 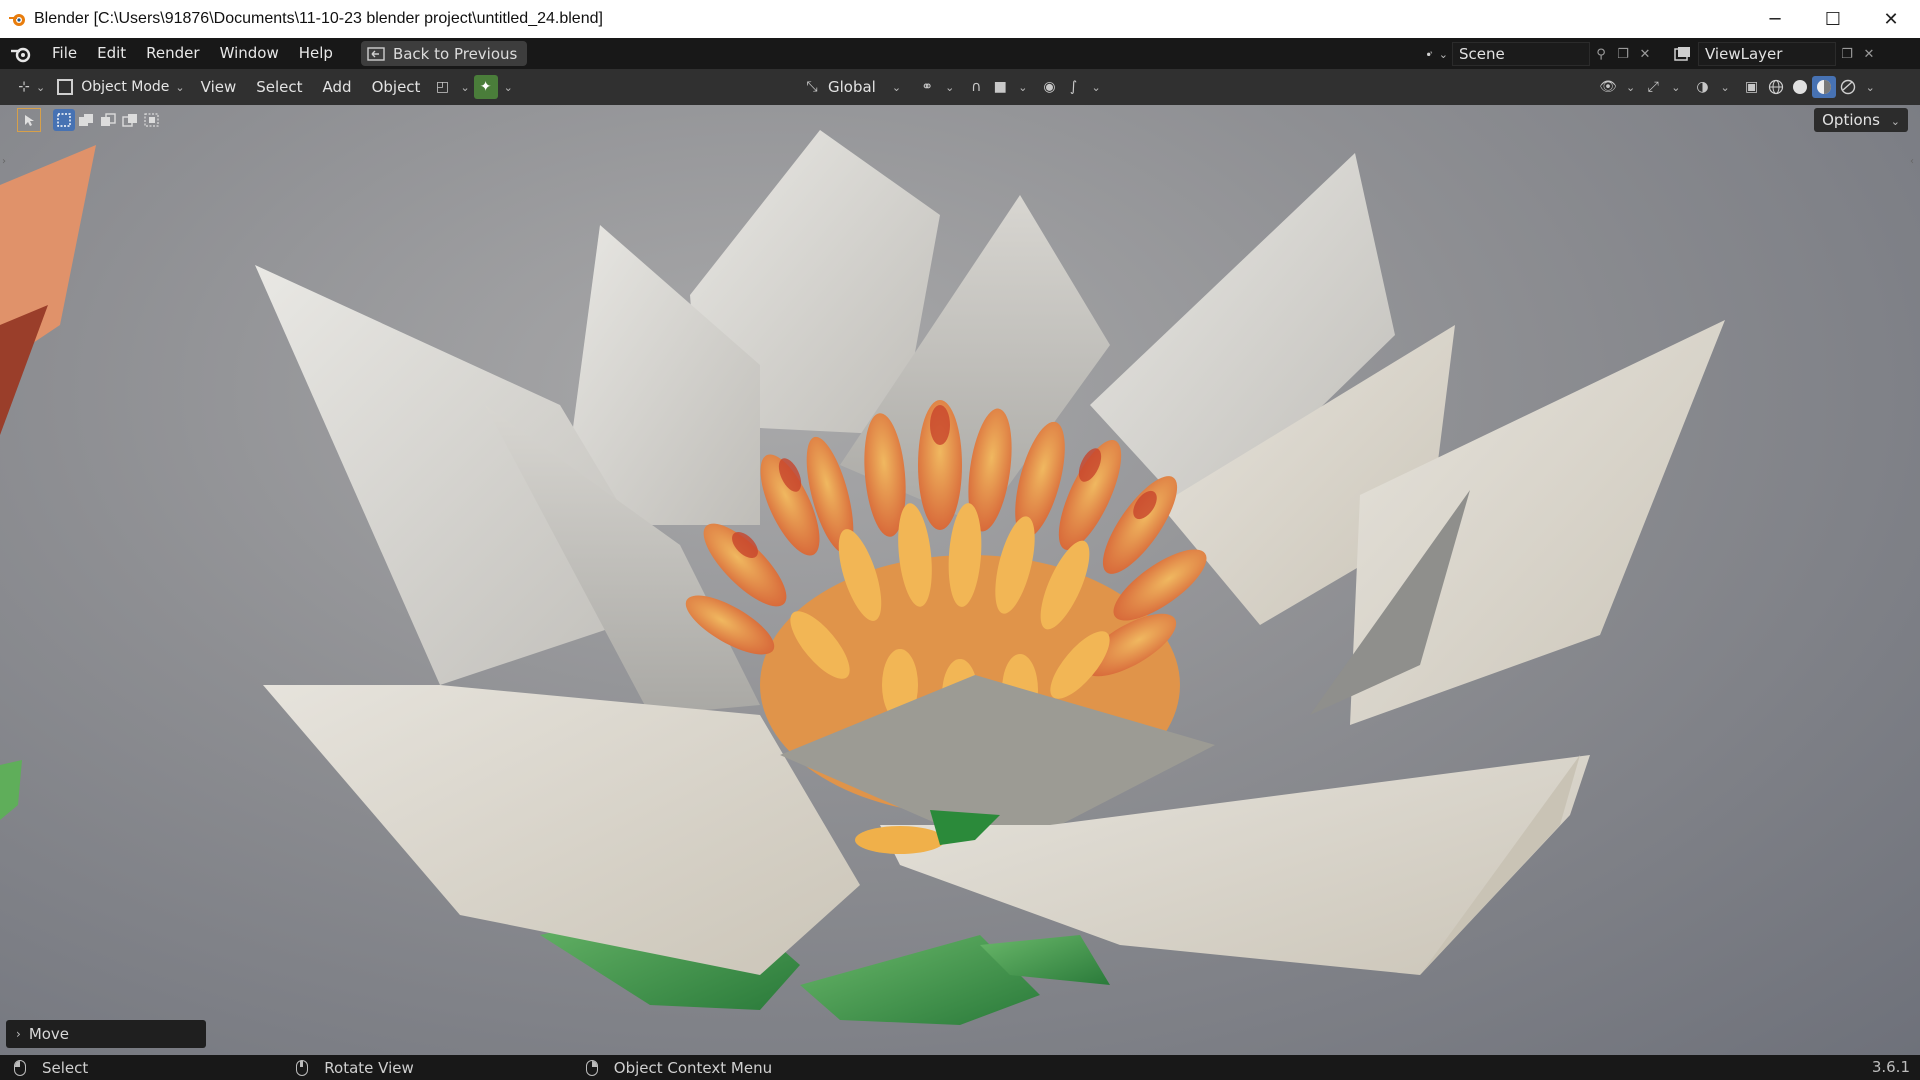 What do you see at coordinates (1676, 87) in the screenshot?
I see `gizmos-caret: ⌄` at bounding box center [1676, 87].